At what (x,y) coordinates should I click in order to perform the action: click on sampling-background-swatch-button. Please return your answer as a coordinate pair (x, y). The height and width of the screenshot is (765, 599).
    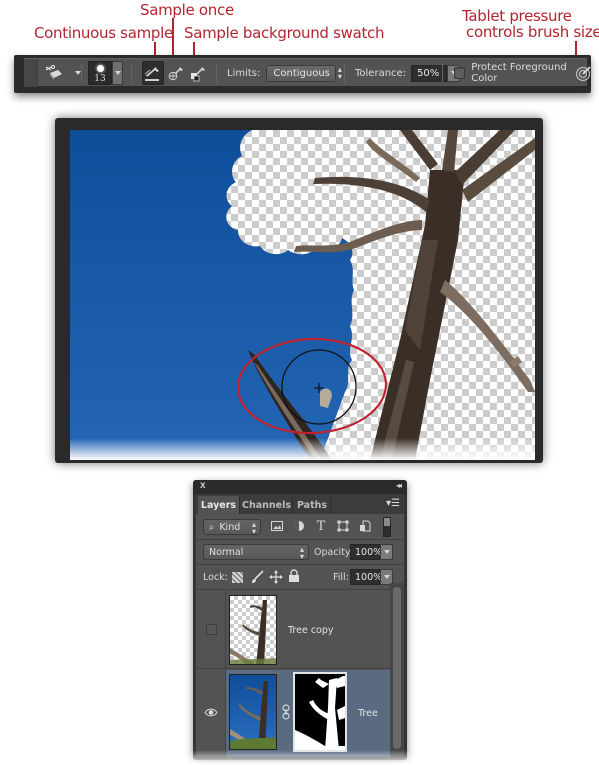
    Looking at the image, I should click on (198, 73).